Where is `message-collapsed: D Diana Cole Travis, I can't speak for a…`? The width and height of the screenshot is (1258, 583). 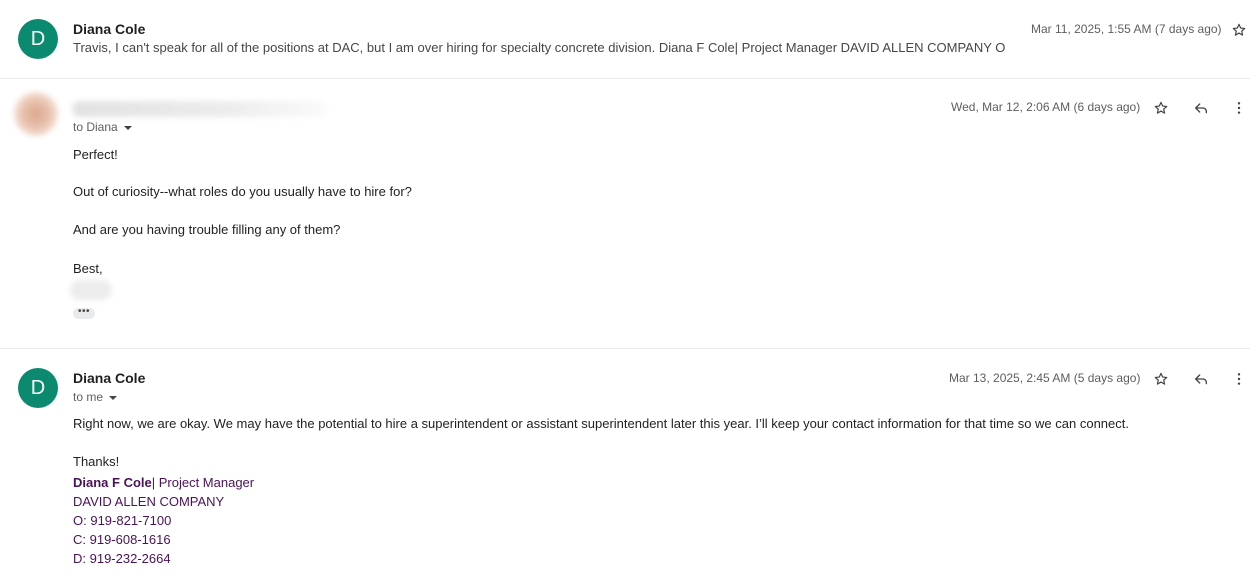
message-collapsed: D Diana Cole Travis, I can't speak for a… is located at coordinates (625, 39).